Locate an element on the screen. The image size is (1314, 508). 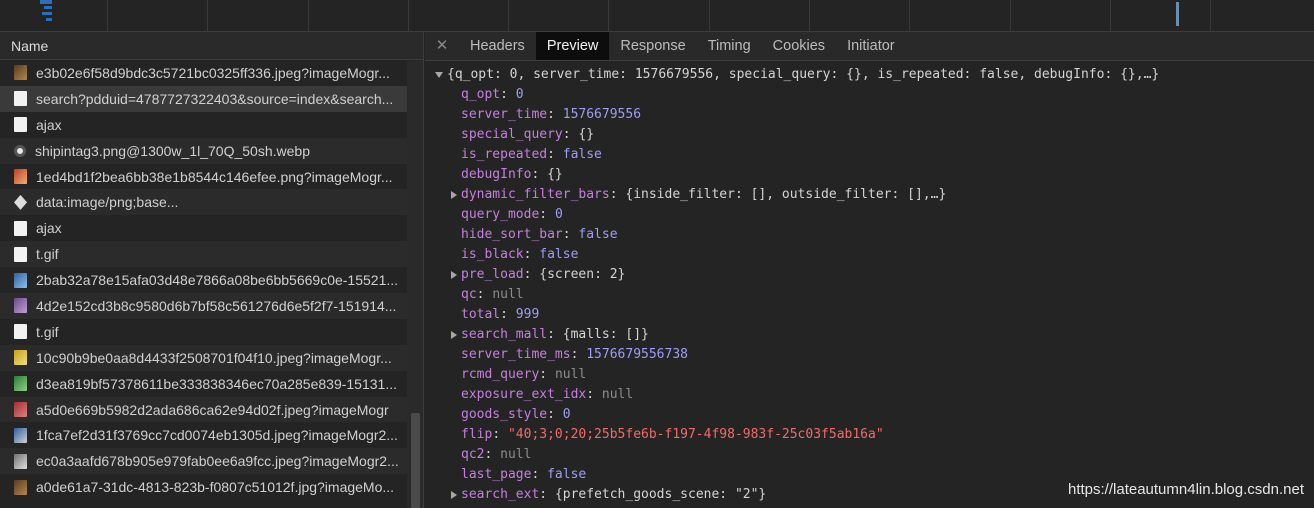
json-property-line: debugInfo: {} is located at coordinates (869, 175).